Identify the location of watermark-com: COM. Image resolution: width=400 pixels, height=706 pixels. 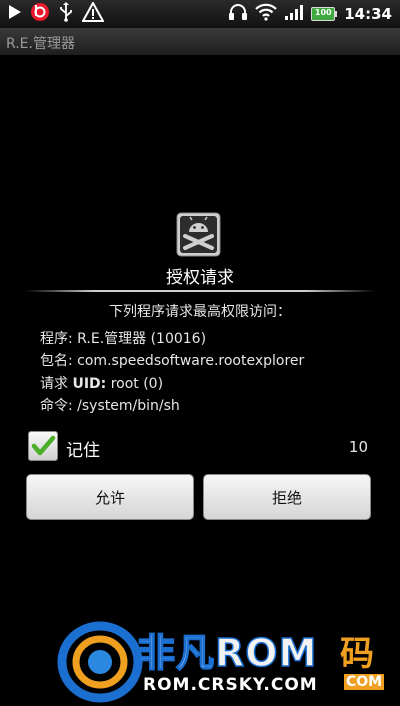
(364, 682).